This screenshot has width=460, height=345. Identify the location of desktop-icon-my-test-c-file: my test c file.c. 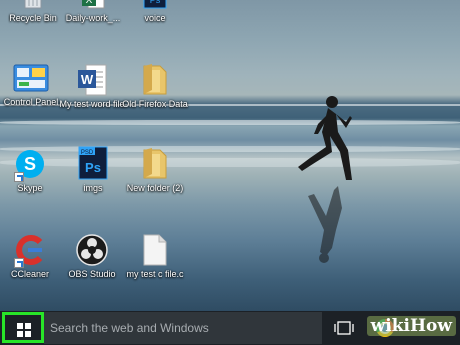
(155, 257).